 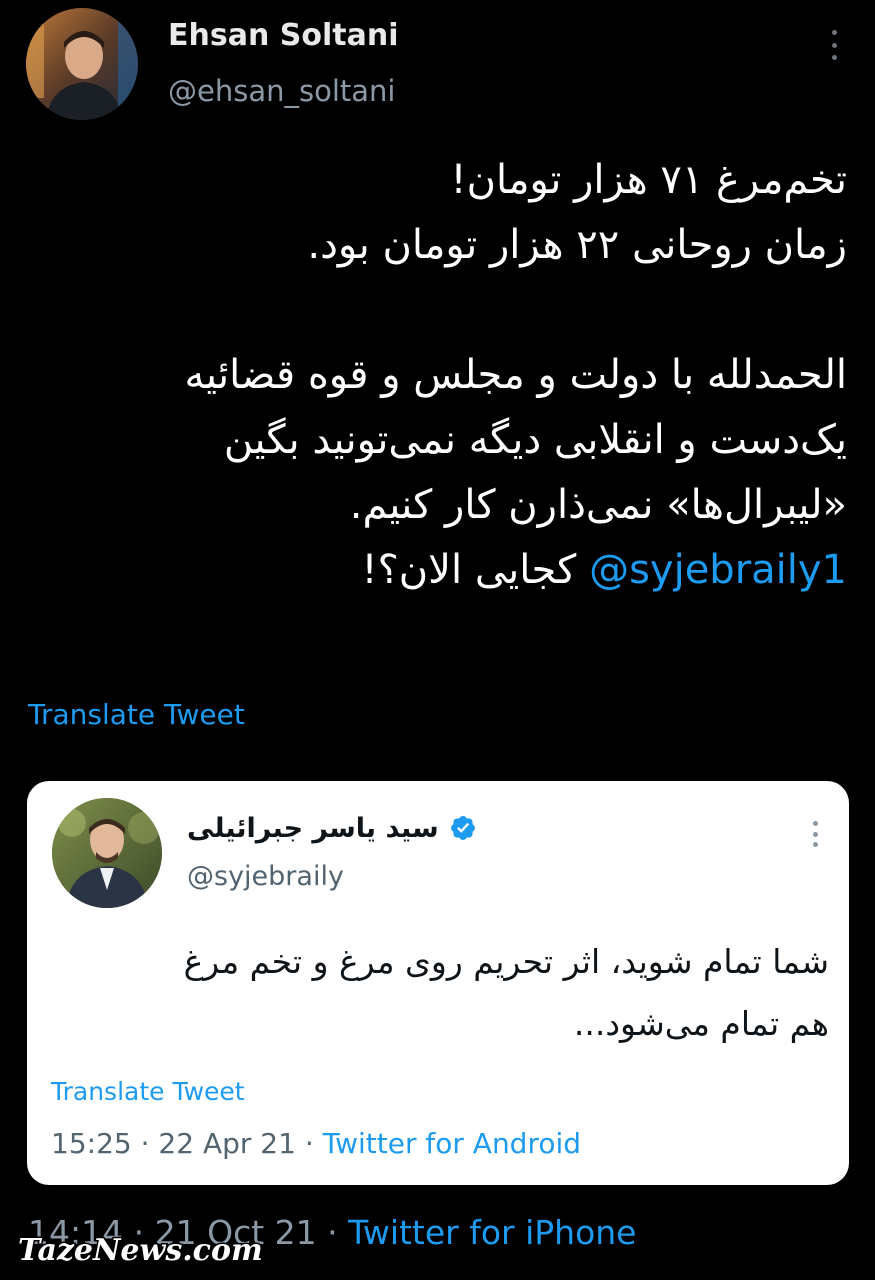 What do you see at coordinates (281, 91) in the screenshot?
I see `author-handle: @ehsan_soltani` at bounding box center [281, 91].